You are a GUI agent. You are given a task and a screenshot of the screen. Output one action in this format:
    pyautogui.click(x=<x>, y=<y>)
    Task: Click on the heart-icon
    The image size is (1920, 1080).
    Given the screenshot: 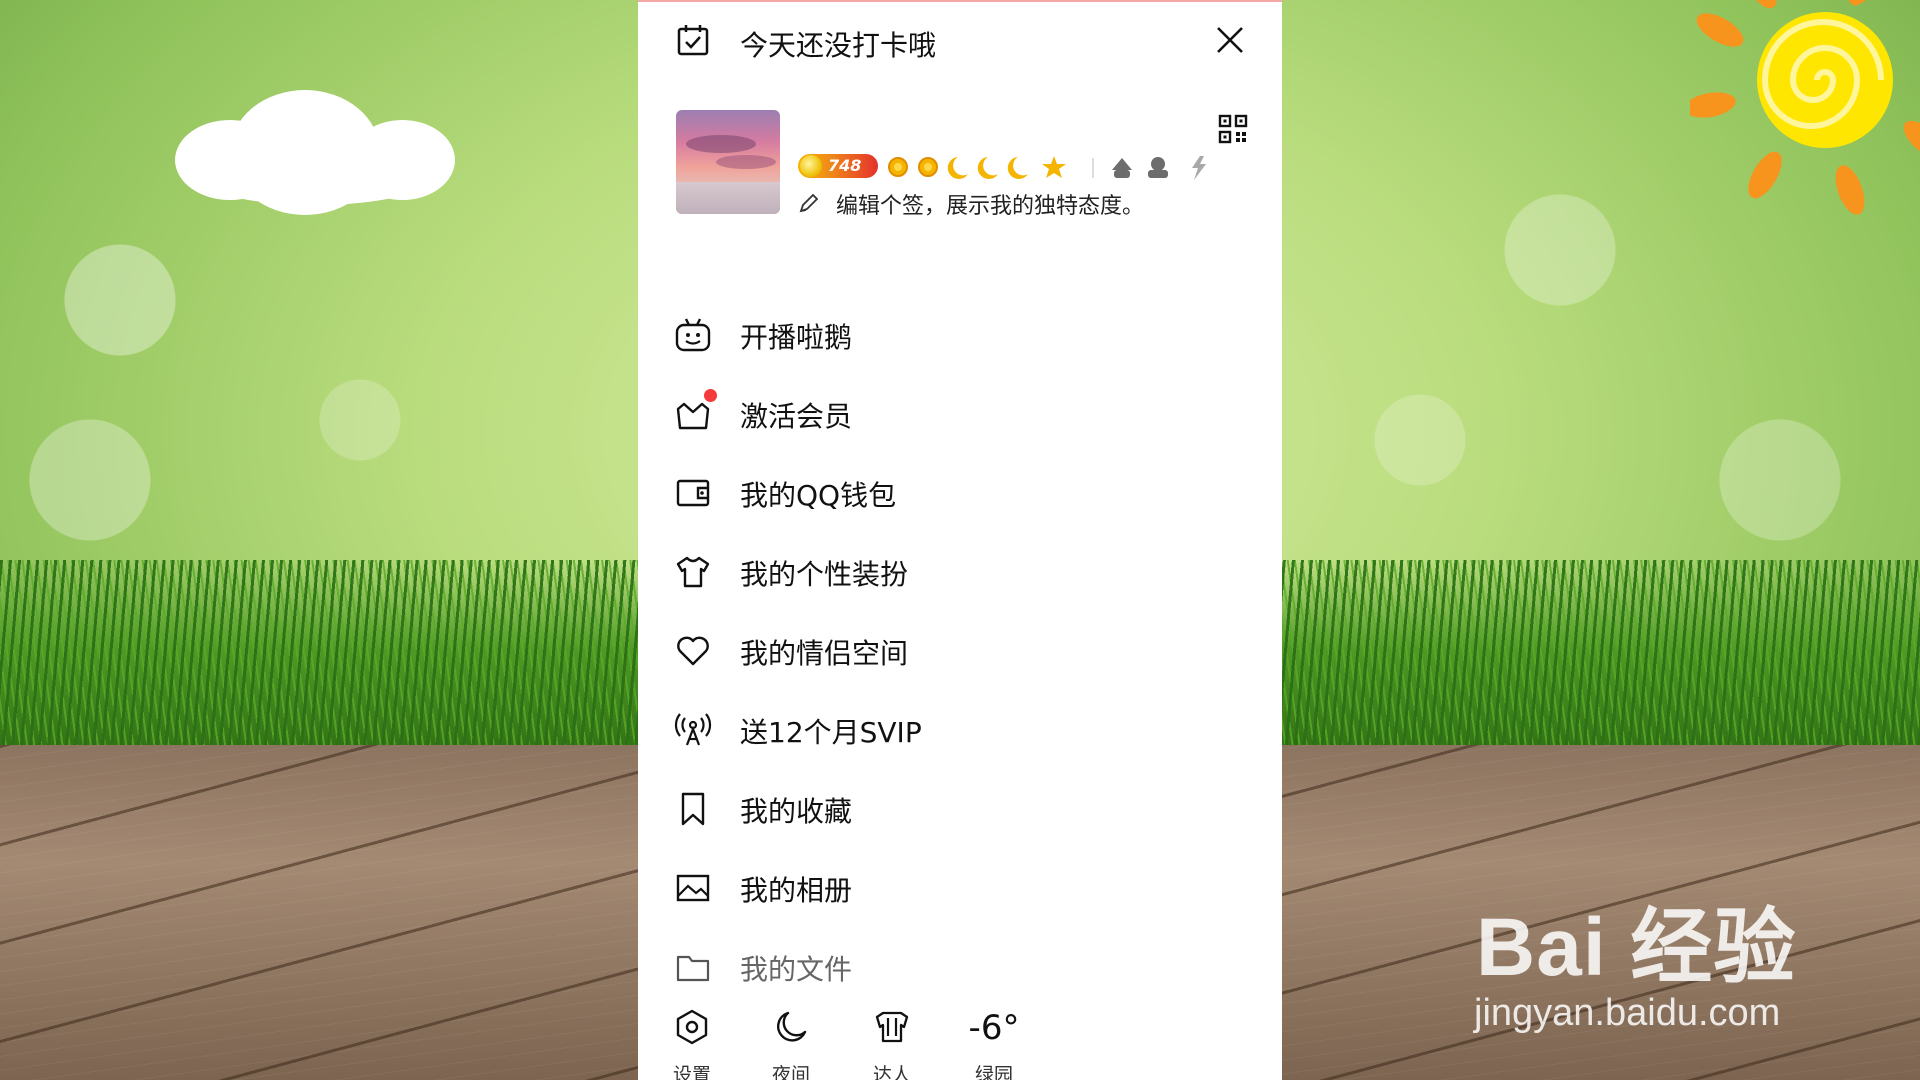 What is the action you would take?
    pyautogui.click(x=693, y=651)
    